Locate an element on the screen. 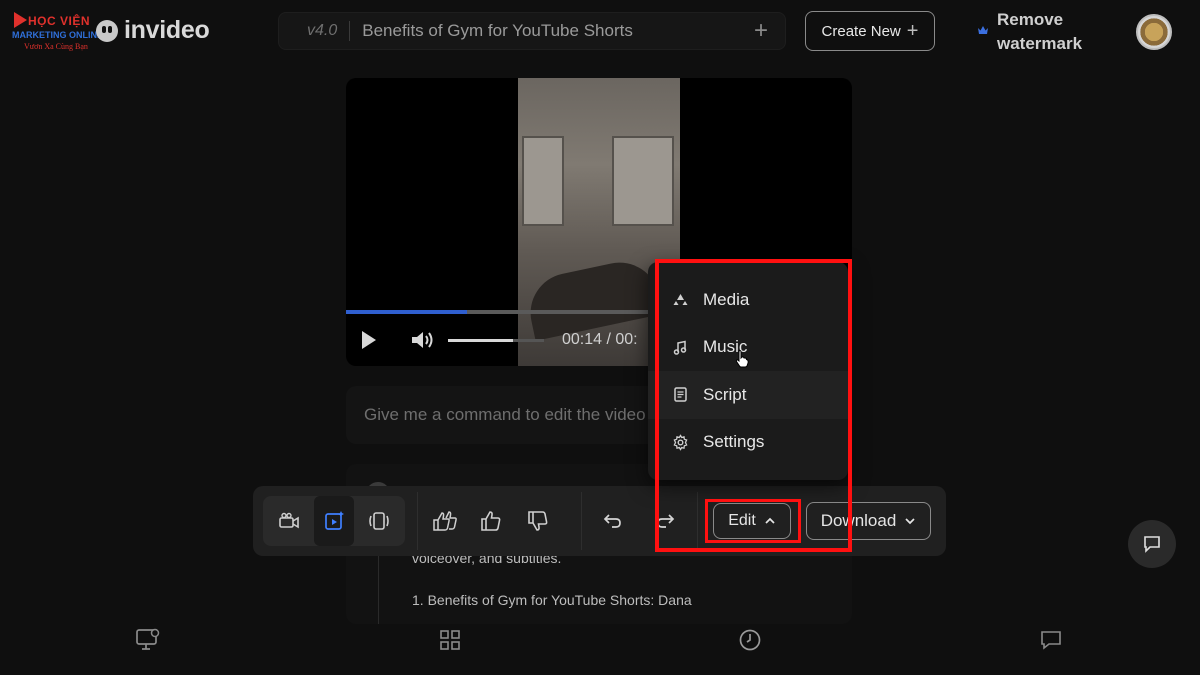 The image size is (1200, 675). ai-edit-mode-button is located at coordinates (334, 521).